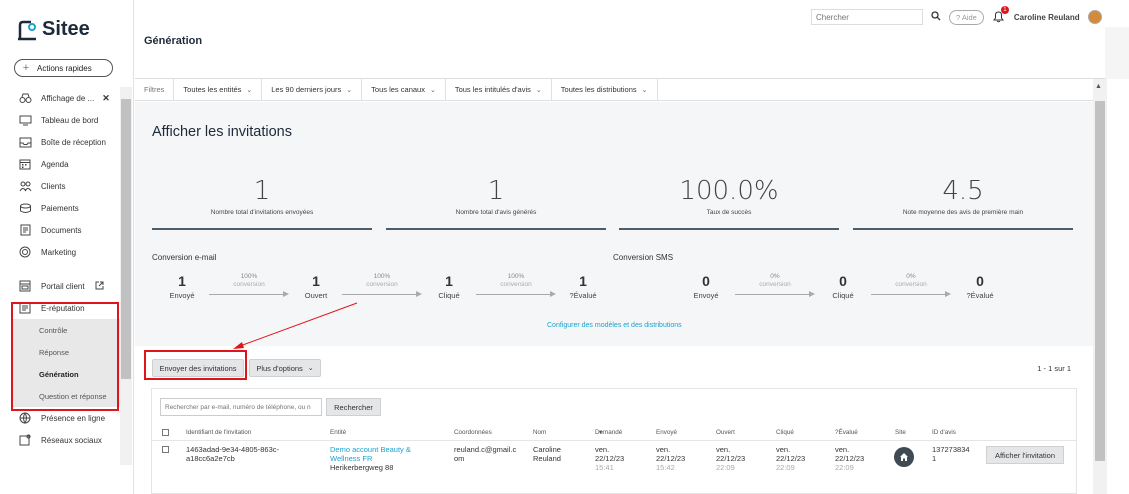  What do you see at coordinates (980, 295) in the screenshot?
I see `step-label: ?Évalué` at bounding box center [980, 295].